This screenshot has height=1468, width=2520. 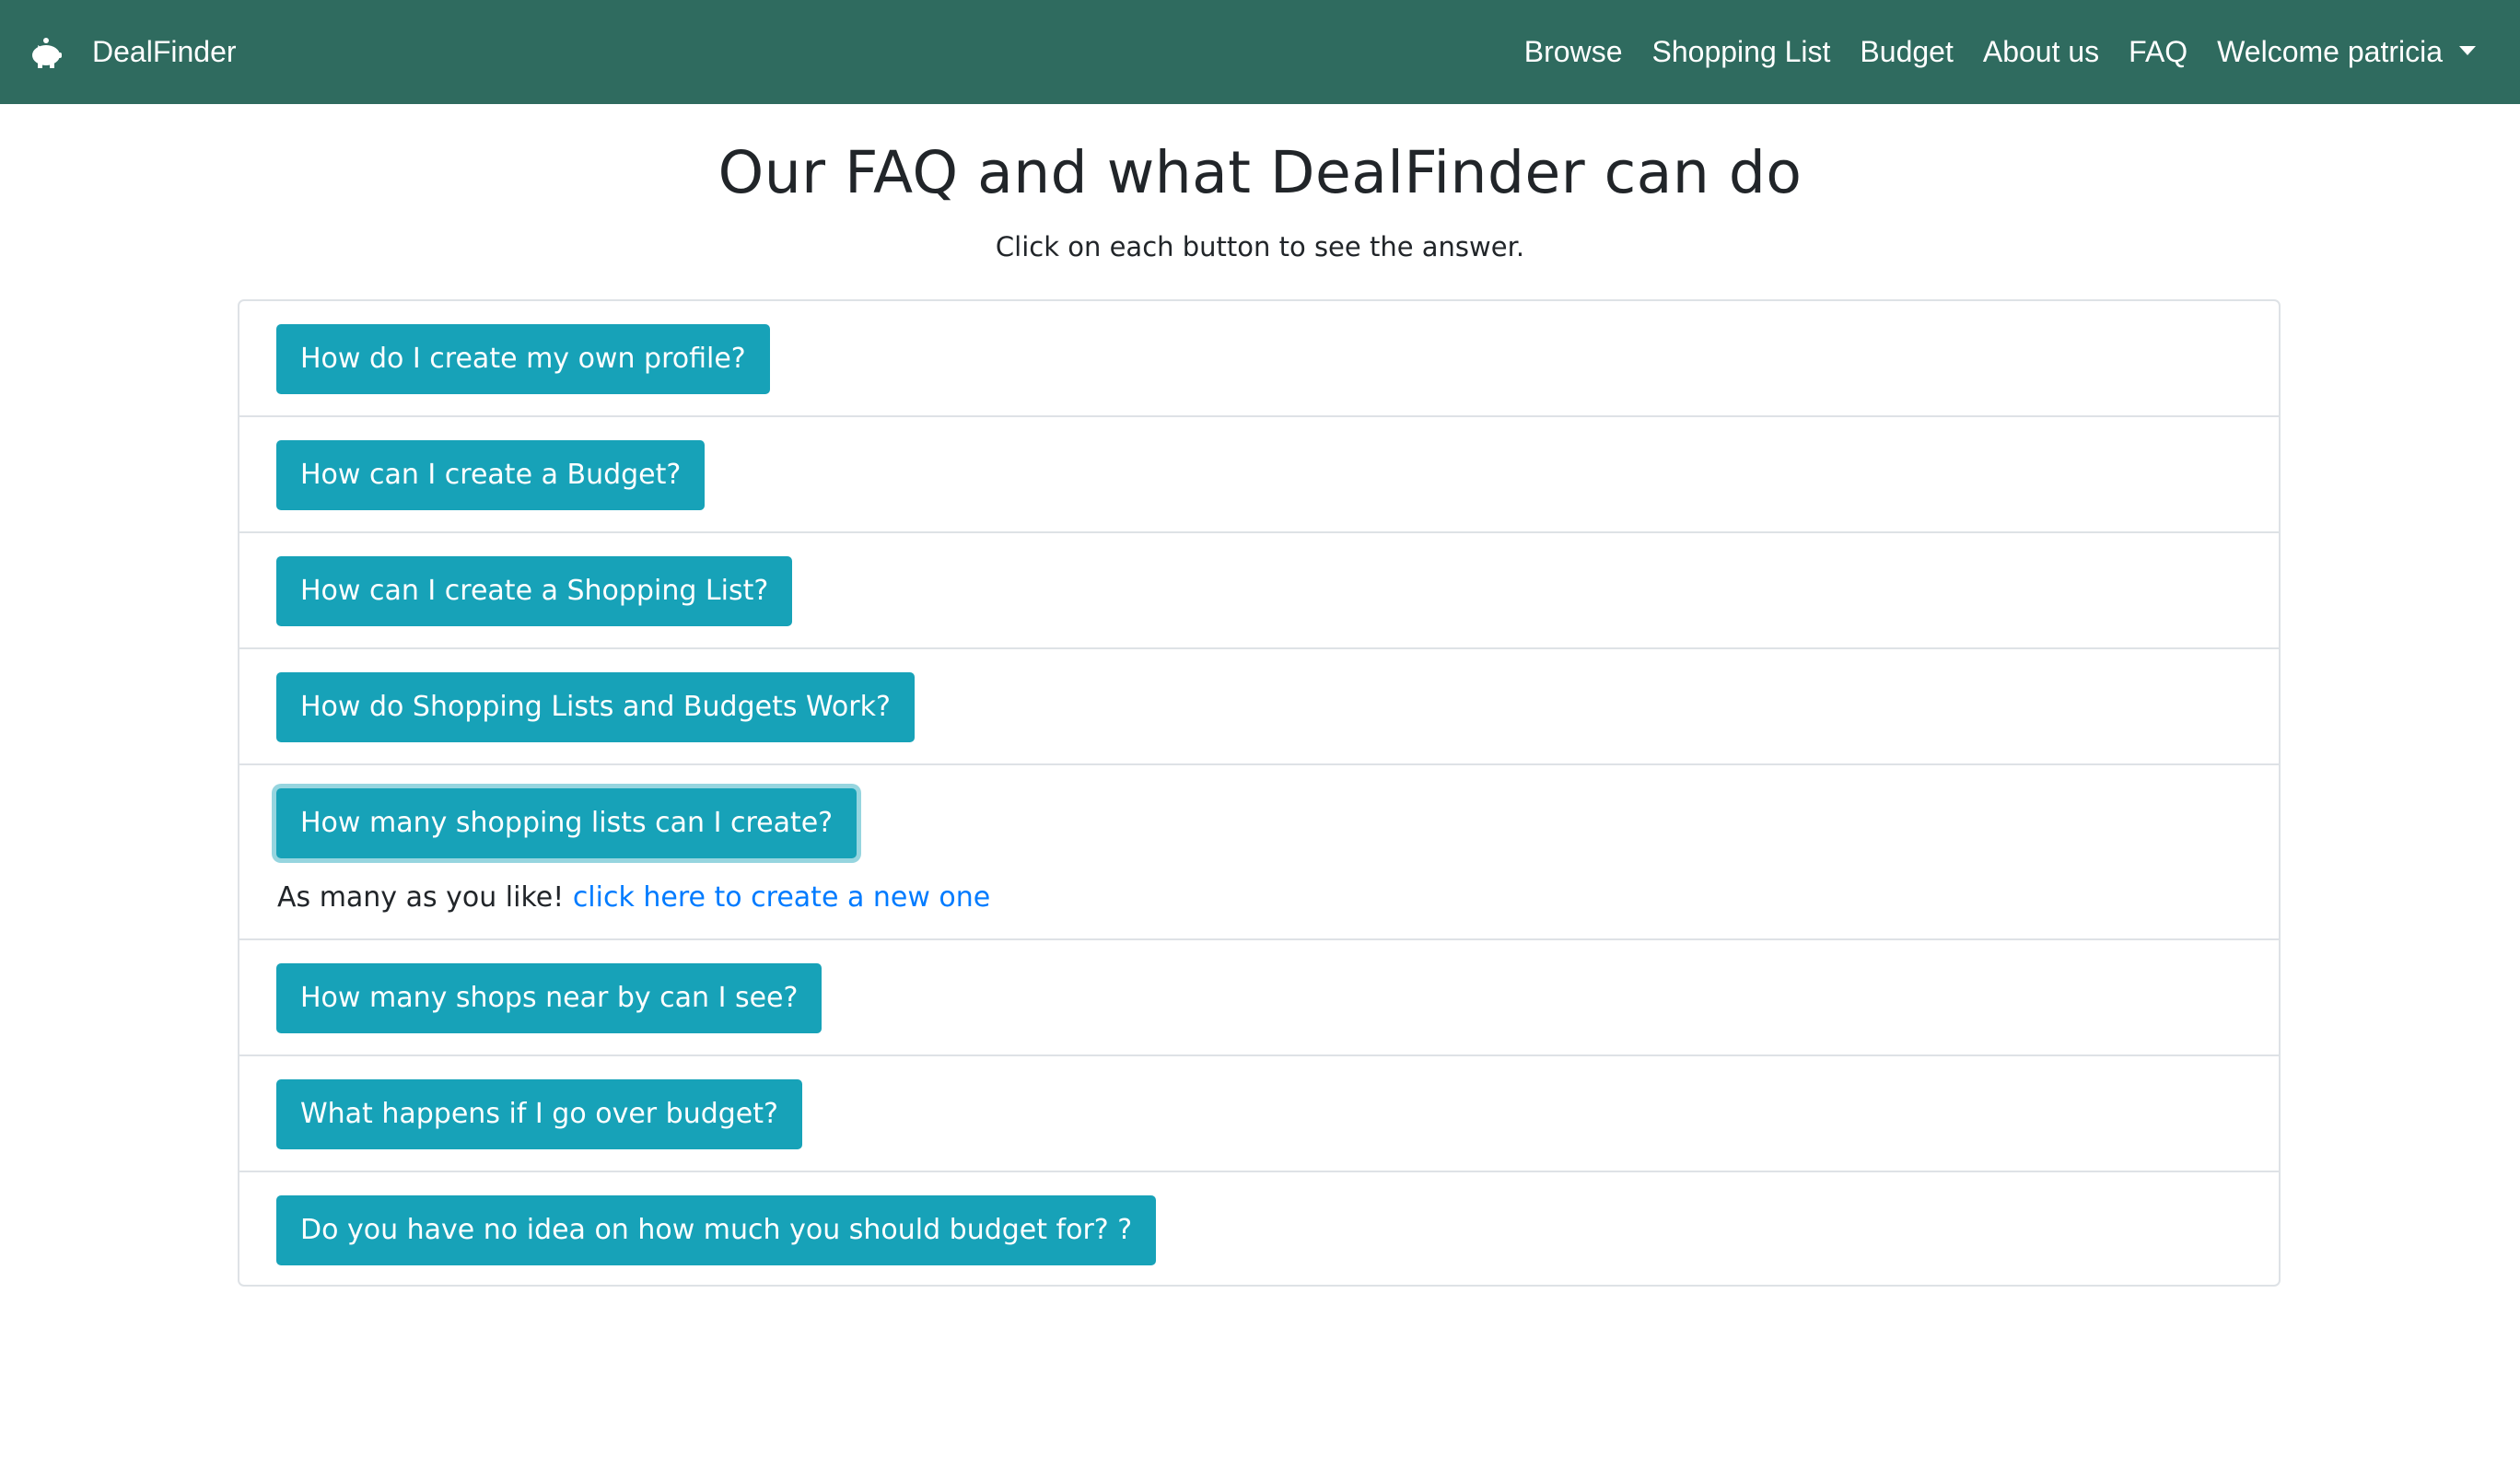 What do you see at coordinates (1259, 998) in the screenshot?
I see `faq-item: How many shops near by can I see?` at bounding box center [1259, 998].